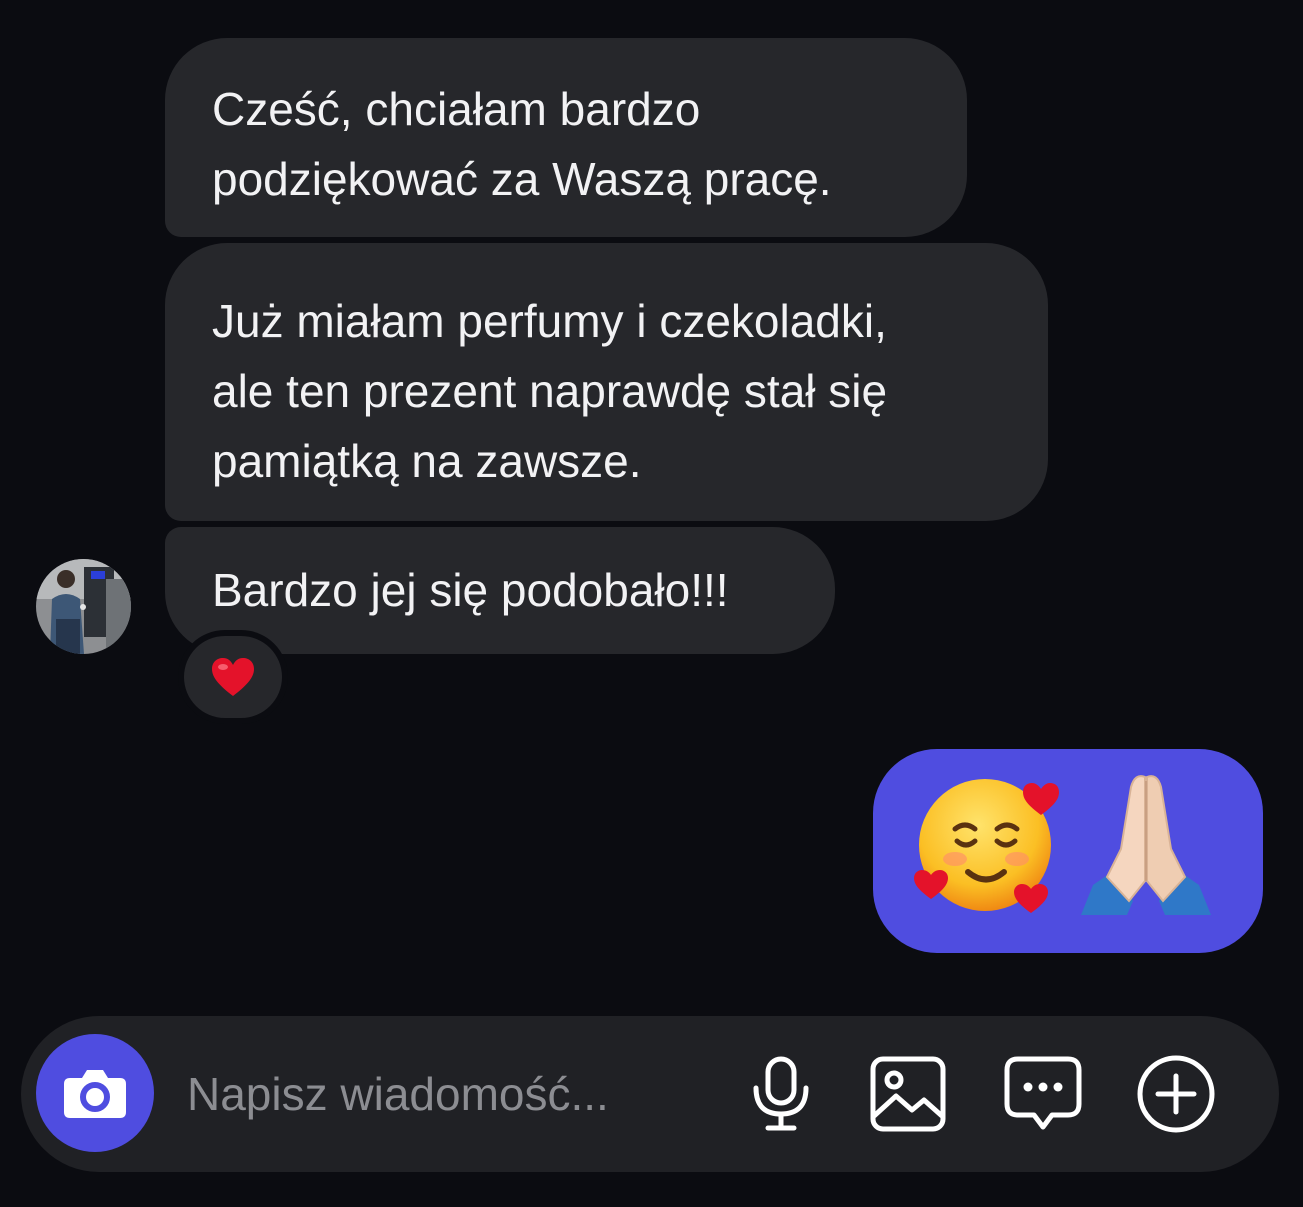 The image size is (1303, 1207). I want to click on microphone-button, so click(781, 1094).